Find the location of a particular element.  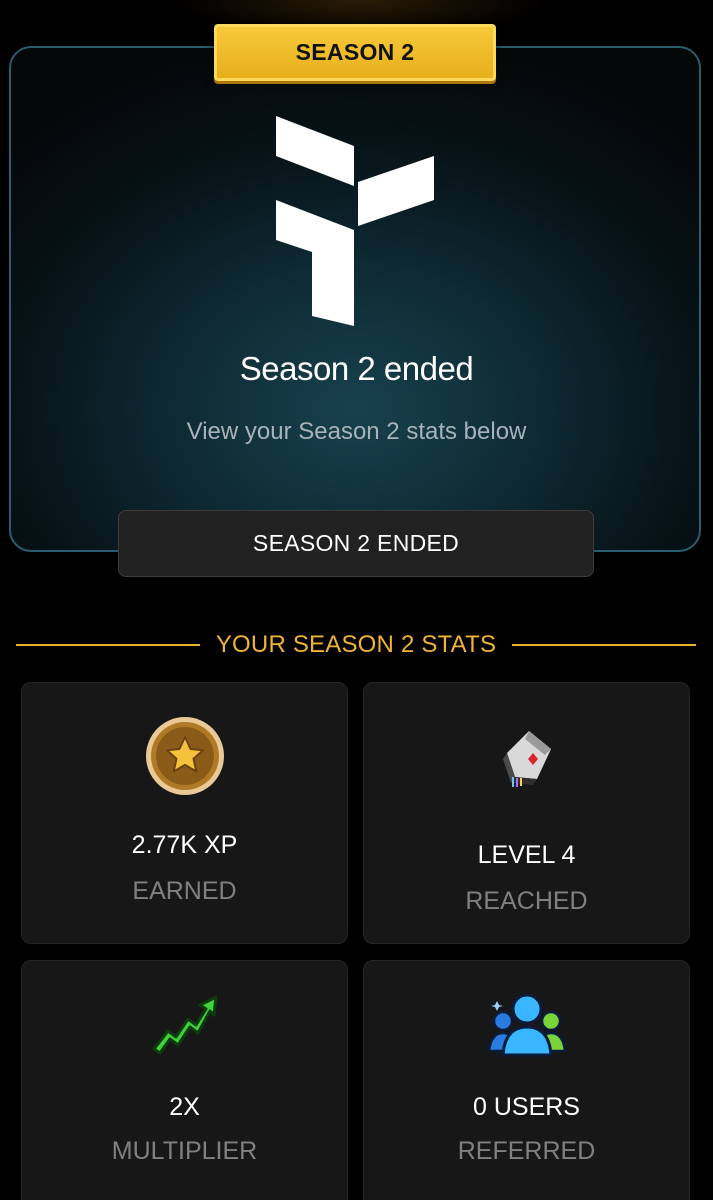

divider-right is located at coordinates (604, 645).